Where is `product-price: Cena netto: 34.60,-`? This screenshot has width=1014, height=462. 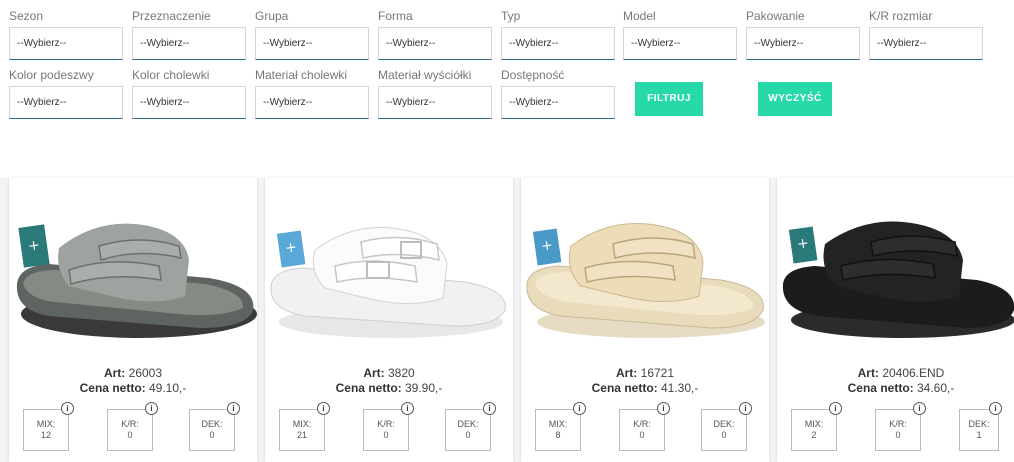
product-price: Cena netto: 34.60,- is located at coordinates (895, 388).